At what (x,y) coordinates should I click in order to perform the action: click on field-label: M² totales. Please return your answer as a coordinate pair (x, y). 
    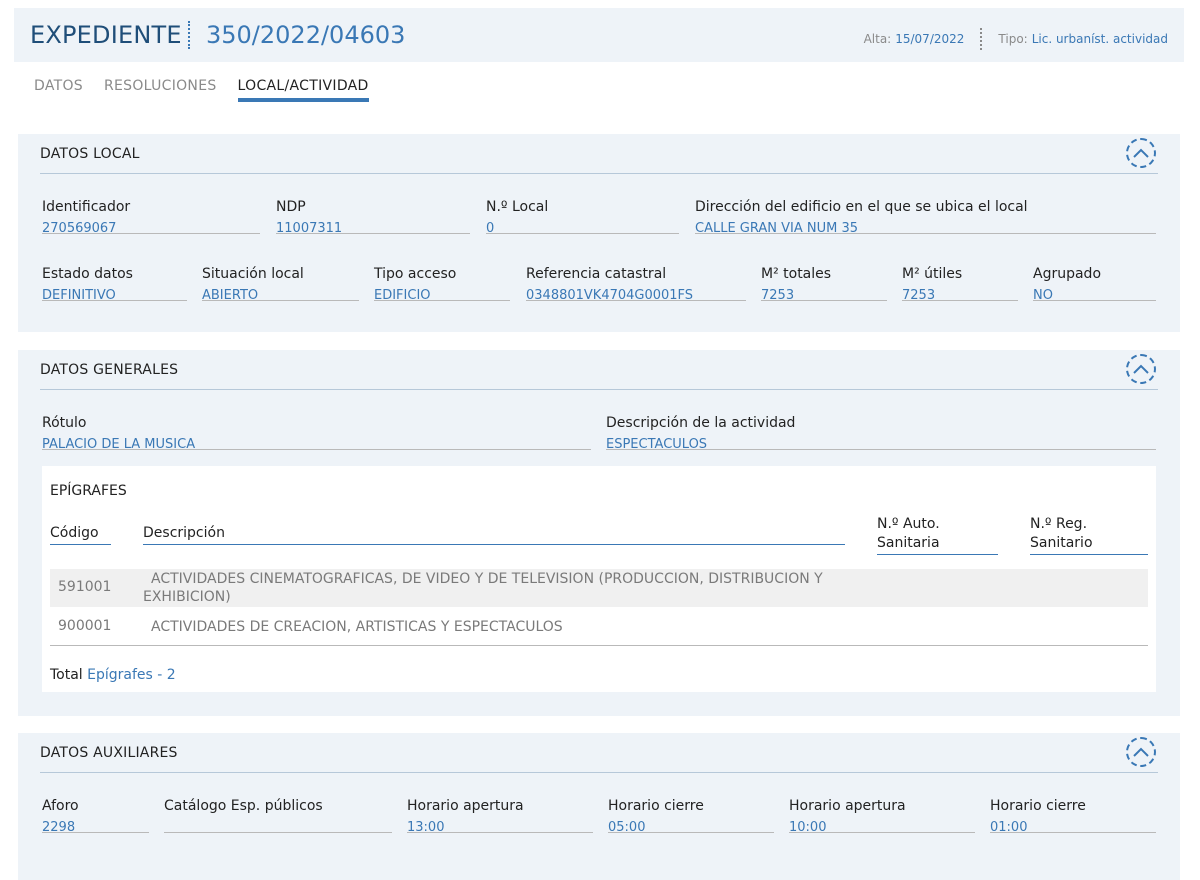
    Looking at the image, I should click on (796, 274).